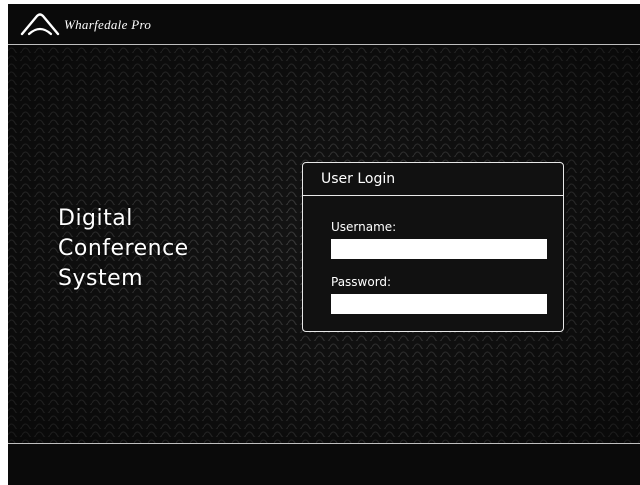  I want to click on password-label: Password:, so click(361, 282).